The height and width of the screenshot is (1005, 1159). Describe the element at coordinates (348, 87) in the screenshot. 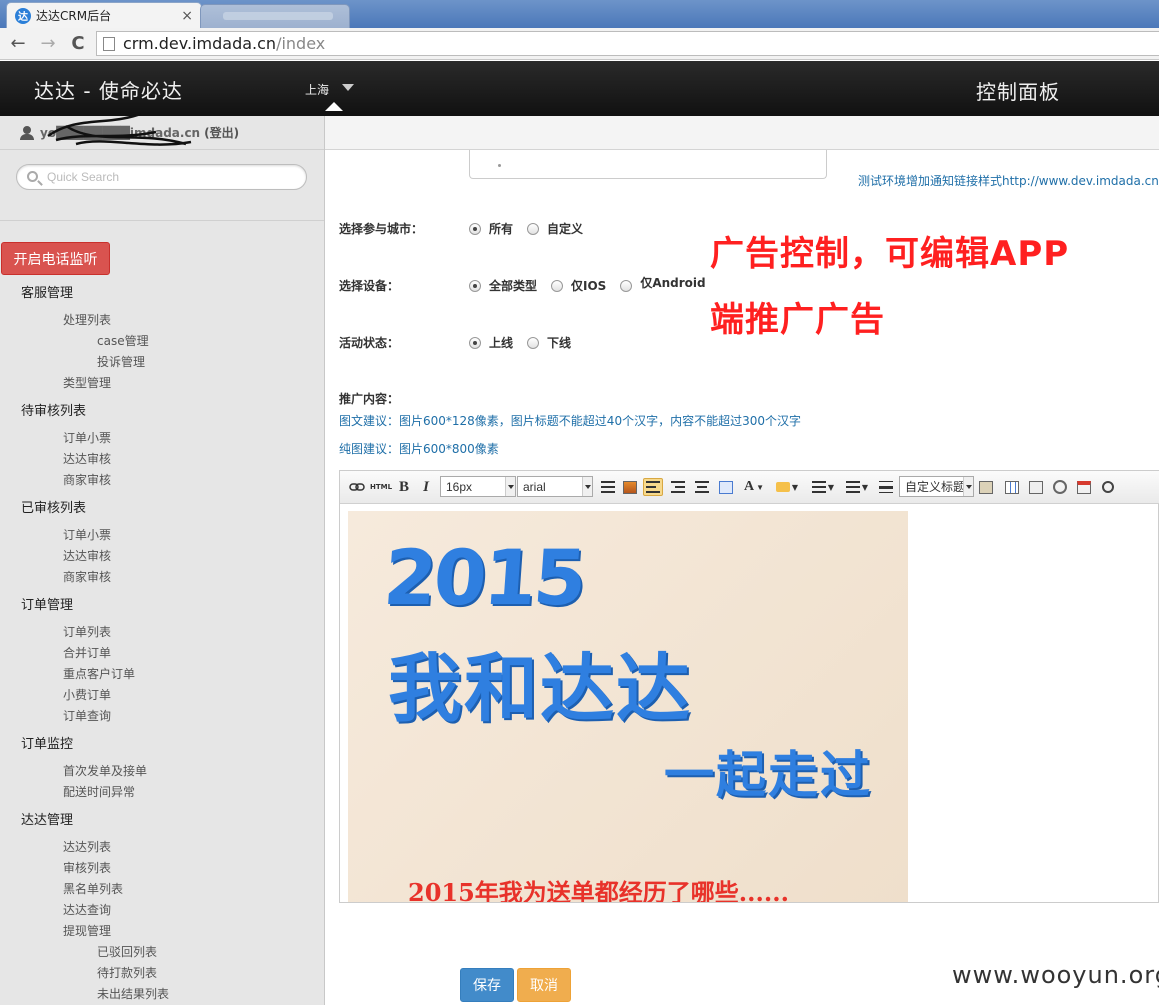

I see `caret-down-icon` at that location.